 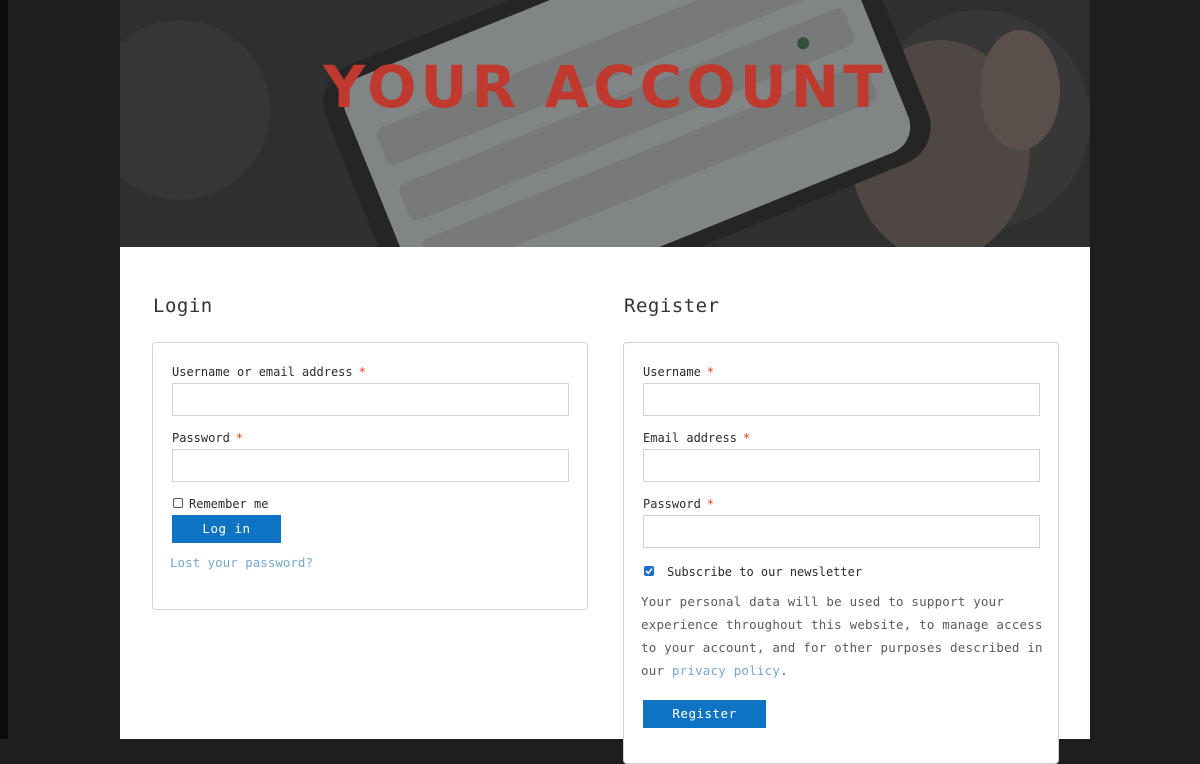 I want to click on register-button: Register, so click(x=704, y=714).